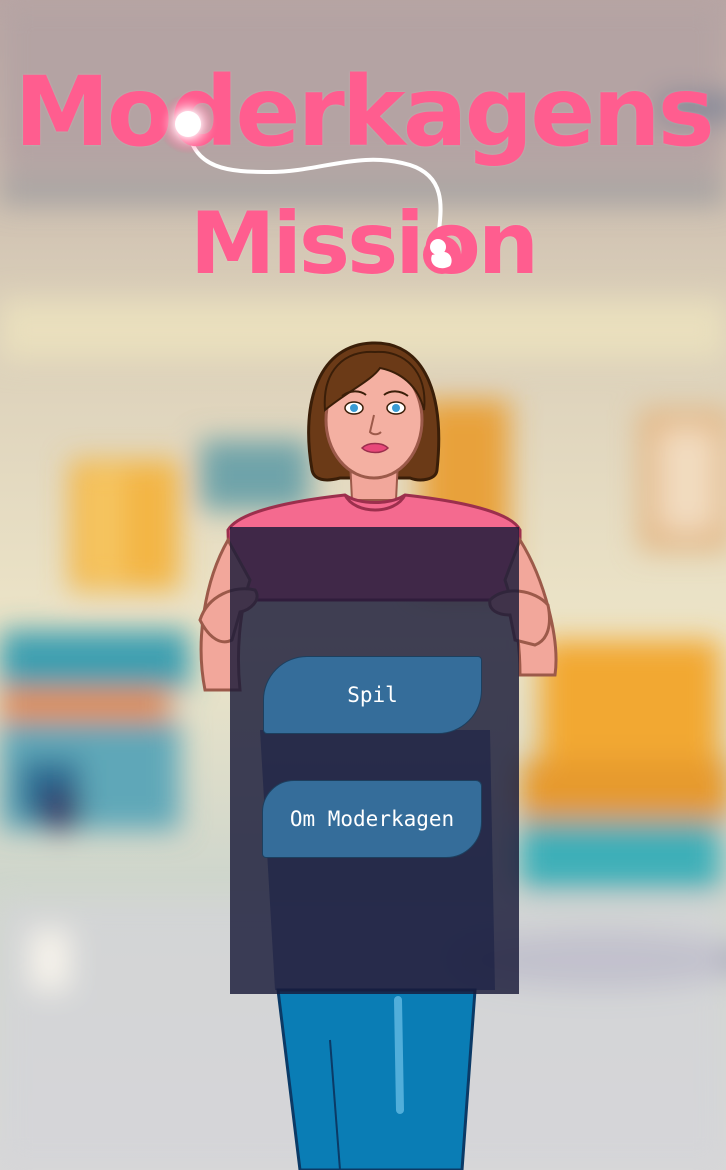 Image resolution: width=726 pixels, height=1170 pixels. What do you see at coordinates (309, 184) in the screenshot?
I see `title-ornaments` at bounding box center [309, 184].